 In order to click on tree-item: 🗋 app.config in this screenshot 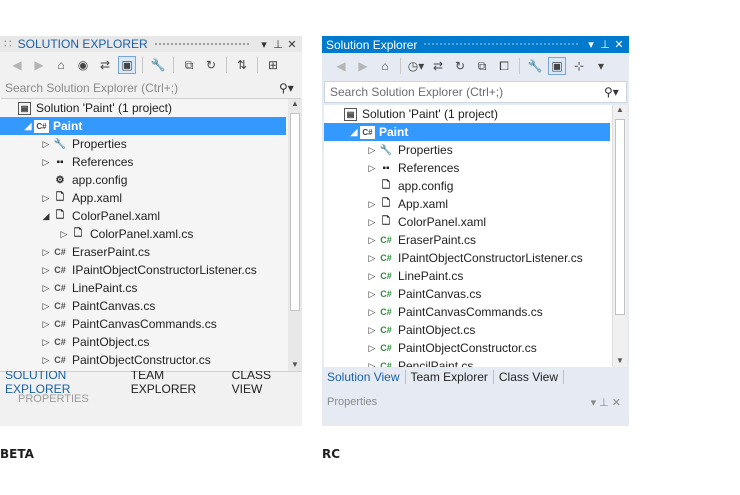, I will do `click(475, 186)`.